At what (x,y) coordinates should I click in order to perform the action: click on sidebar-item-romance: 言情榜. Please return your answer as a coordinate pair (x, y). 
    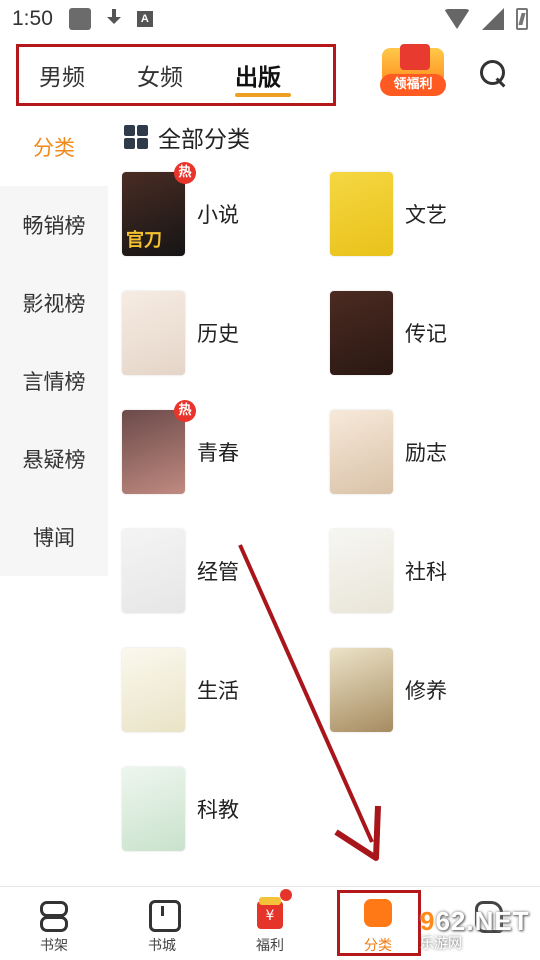
    Looking at the image, I should click on (54, 381).